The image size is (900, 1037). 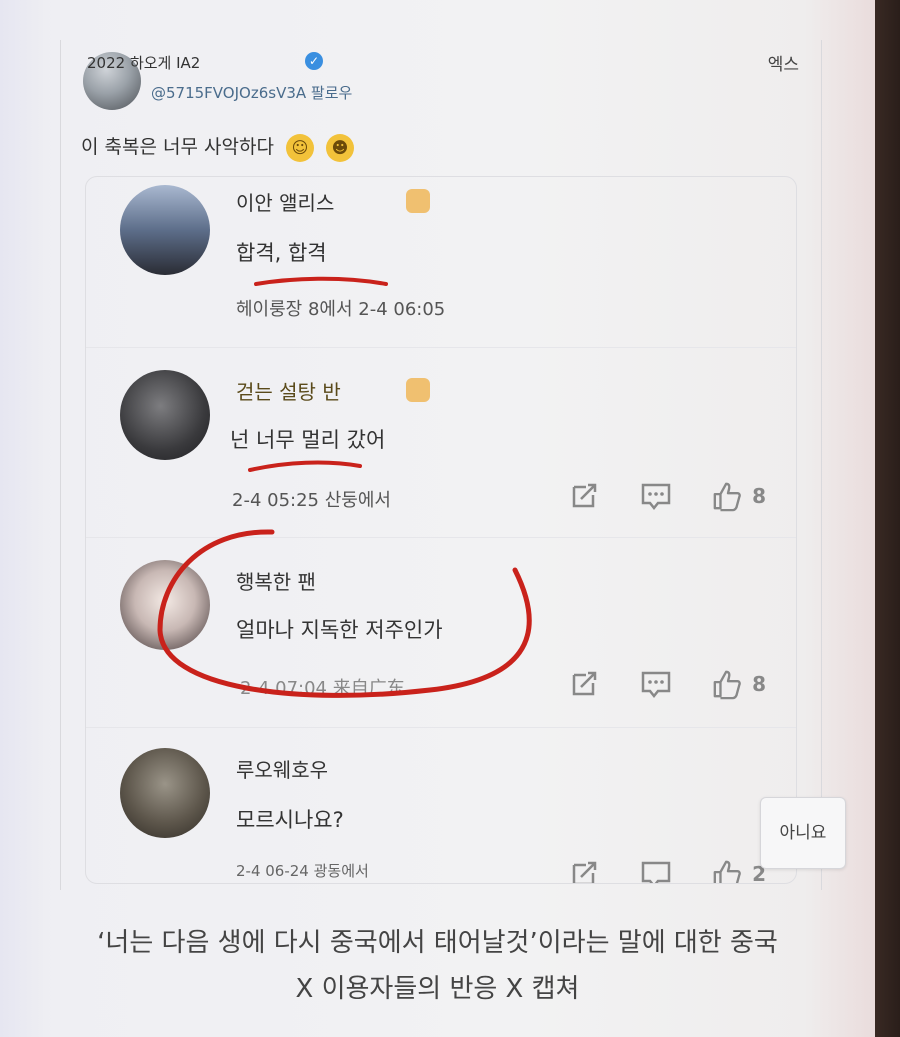 What do you see at coordinates (803, 833) in the screenshot?
I see `no-button: 아니요` at bounding box center [803, 833].